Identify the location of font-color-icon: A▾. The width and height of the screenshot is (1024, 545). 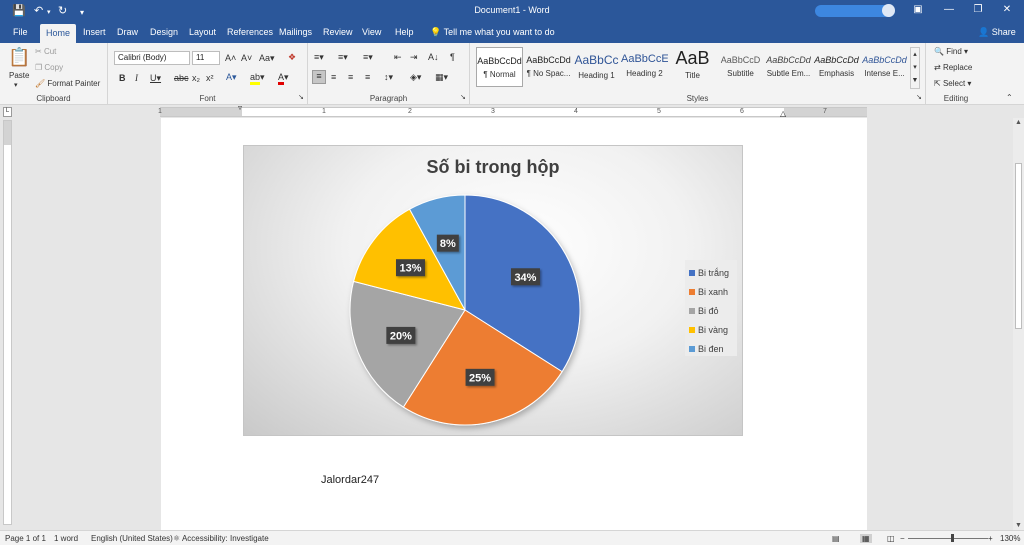
(283, 78).